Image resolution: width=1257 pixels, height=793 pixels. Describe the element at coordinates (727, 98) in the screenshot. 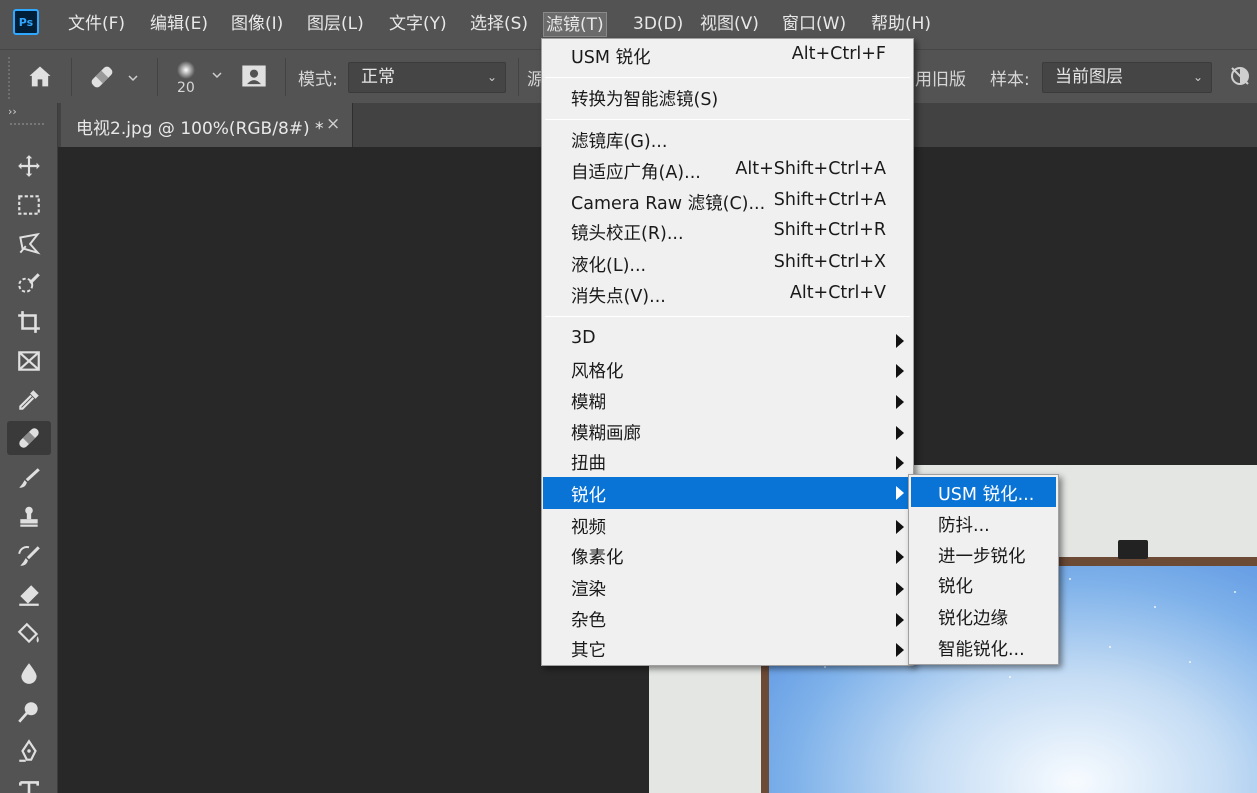

I see `menu-item-convert-smart-filter: 转换为智能滤镜(S)` at that location.